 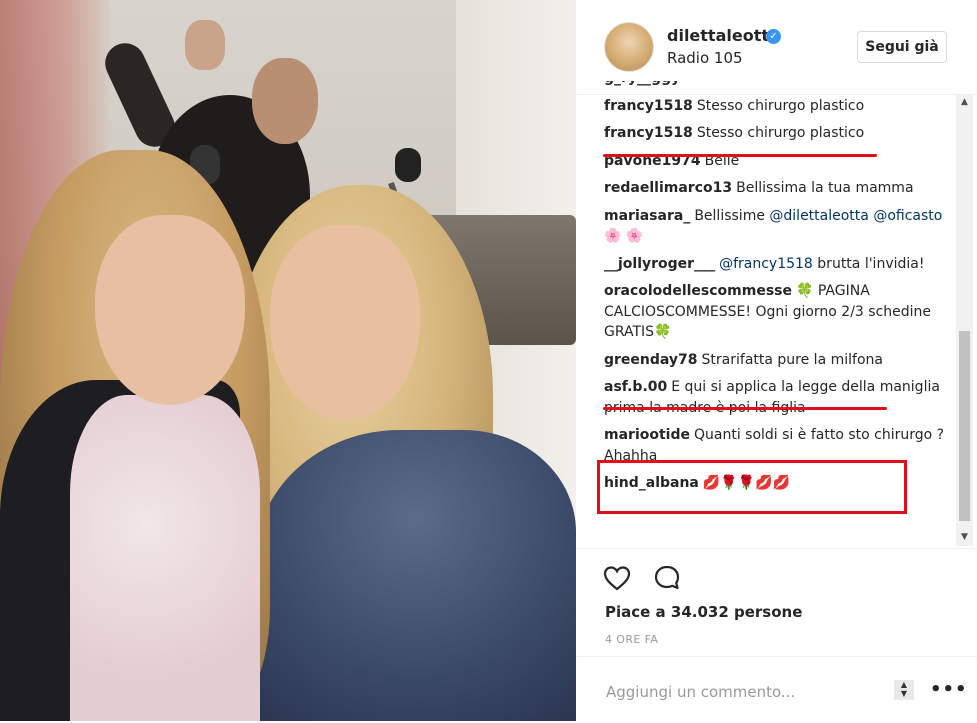 What do you see at coordinates (642, 83) in the screenshot?
I see `comment-username: g_ry__ggy` at bounding box center [642, 83].